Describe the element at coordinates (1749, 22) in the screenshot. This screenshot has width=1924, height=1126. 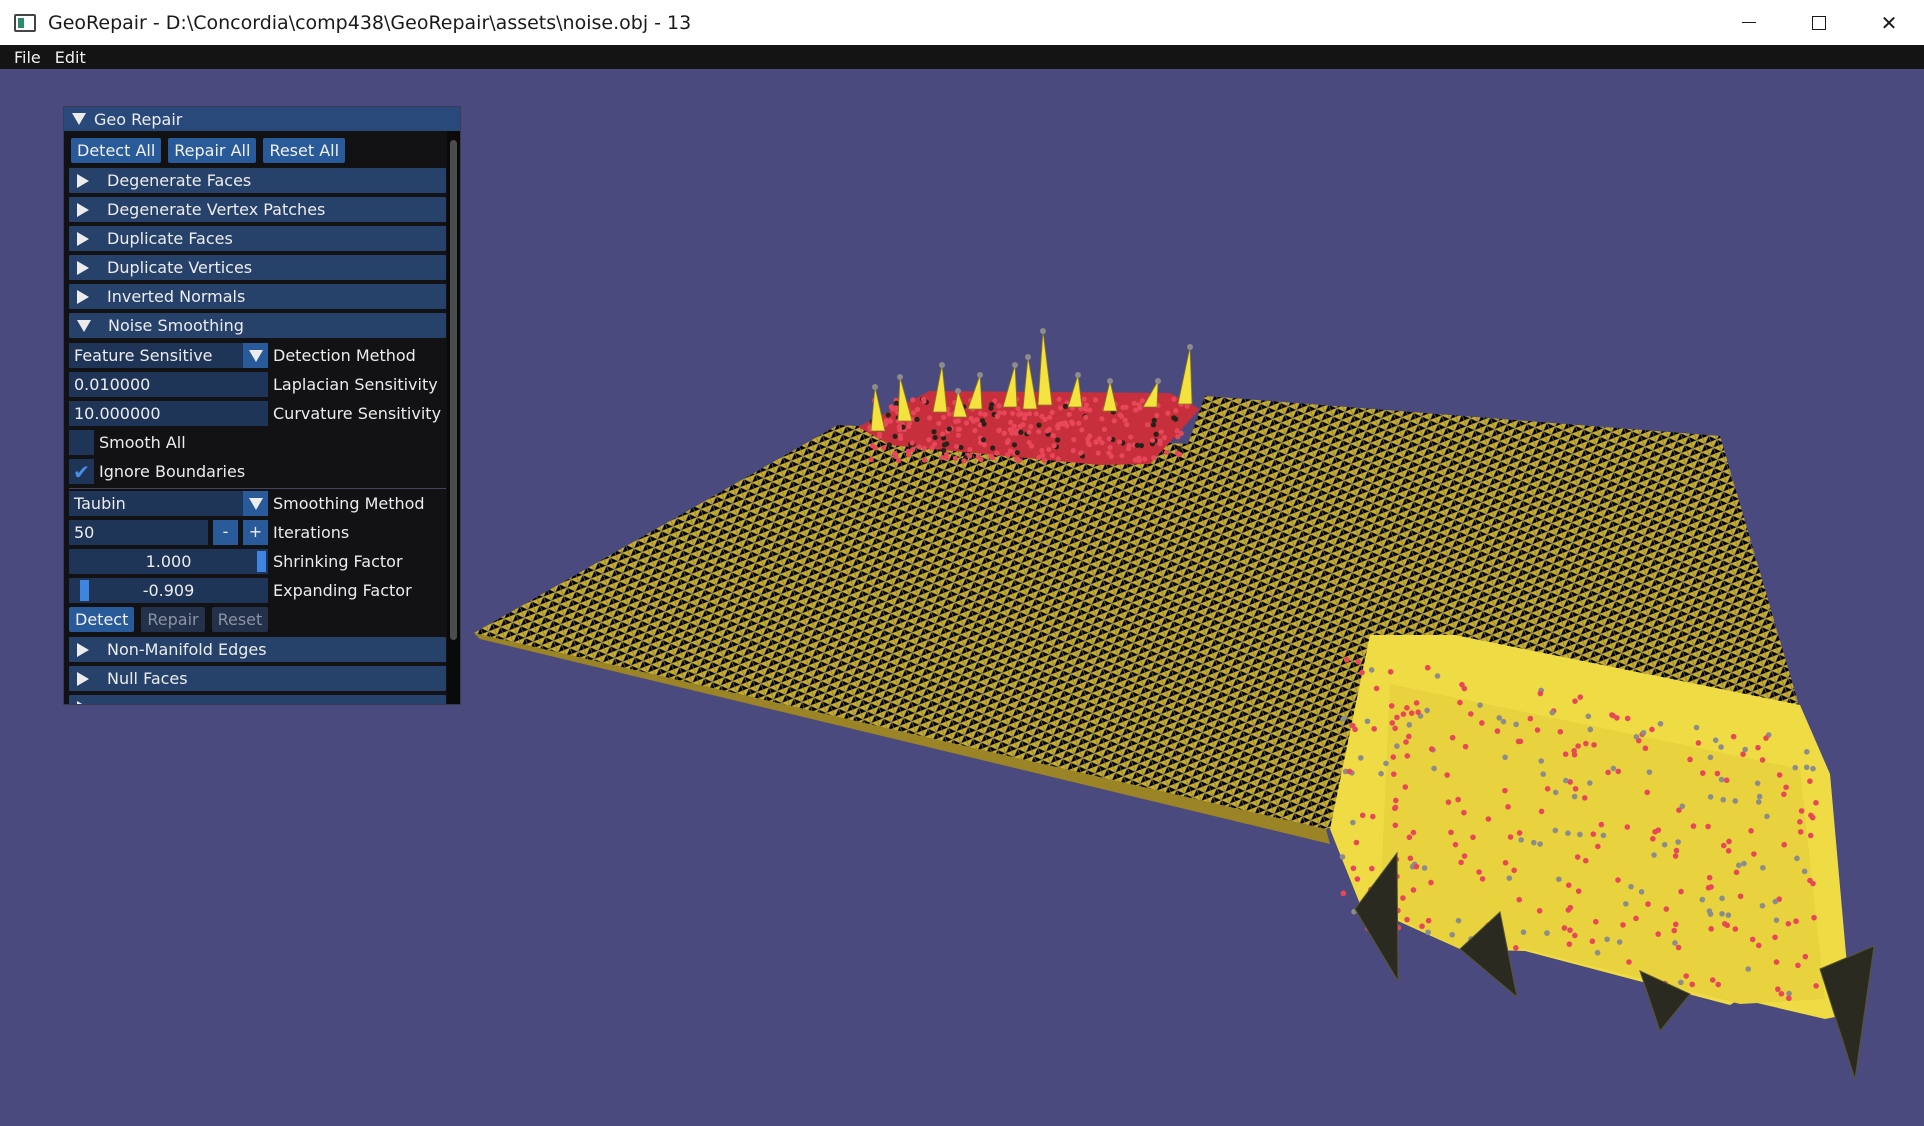
I see `minimize-button` at that location.